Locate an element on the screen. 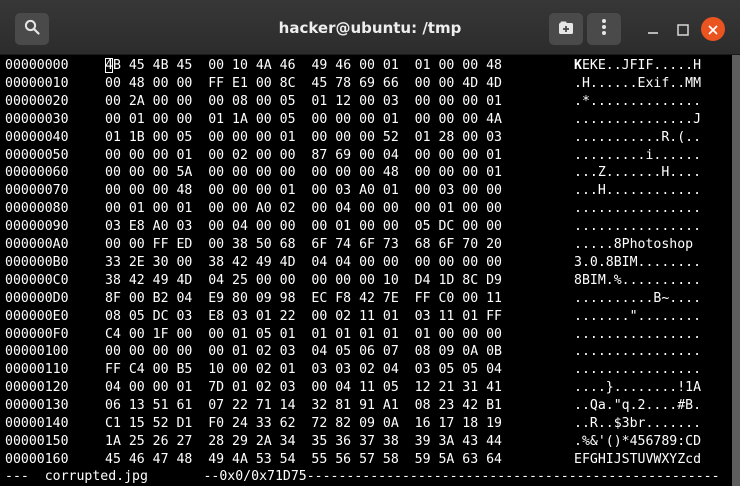 The width and height of the screenshot is (740, 486). row-offset: 00000050 is located at coordinates (37, 155).